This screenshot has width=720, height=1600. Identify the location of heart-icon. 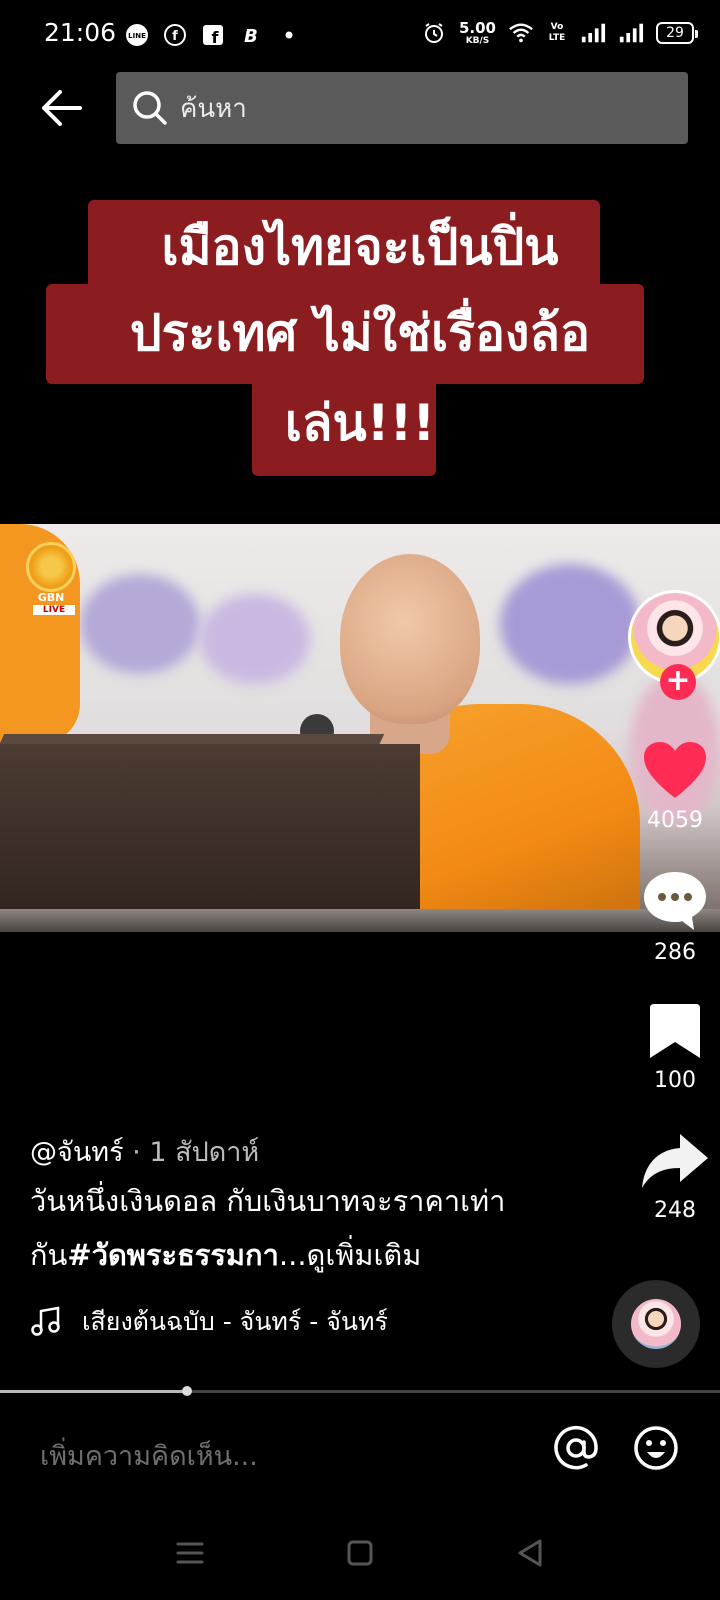
(675, 770).